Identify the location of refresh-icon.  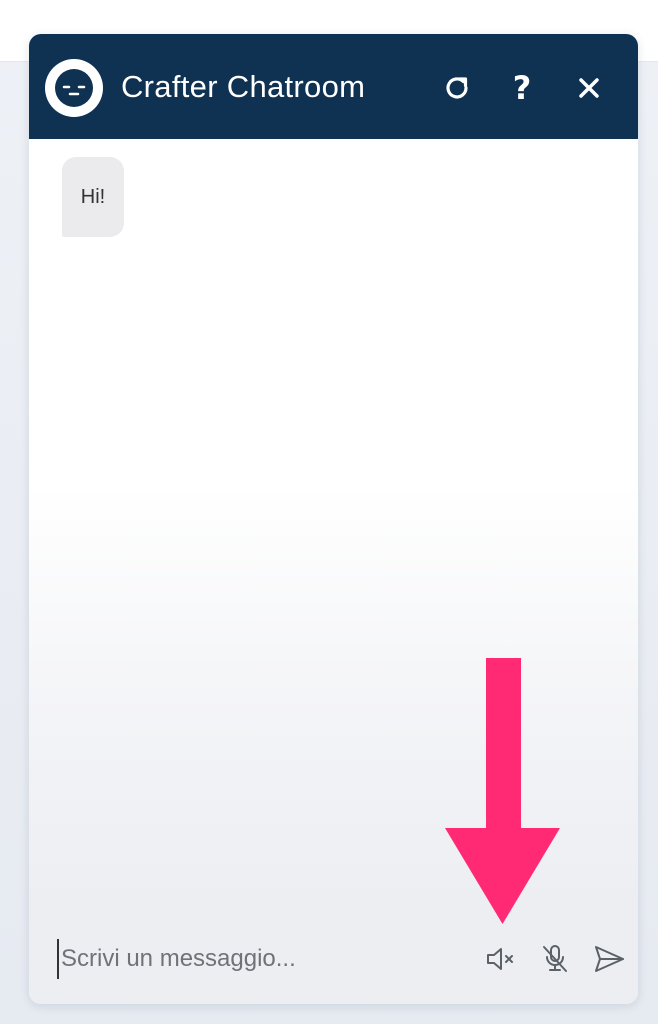
(457, 88).